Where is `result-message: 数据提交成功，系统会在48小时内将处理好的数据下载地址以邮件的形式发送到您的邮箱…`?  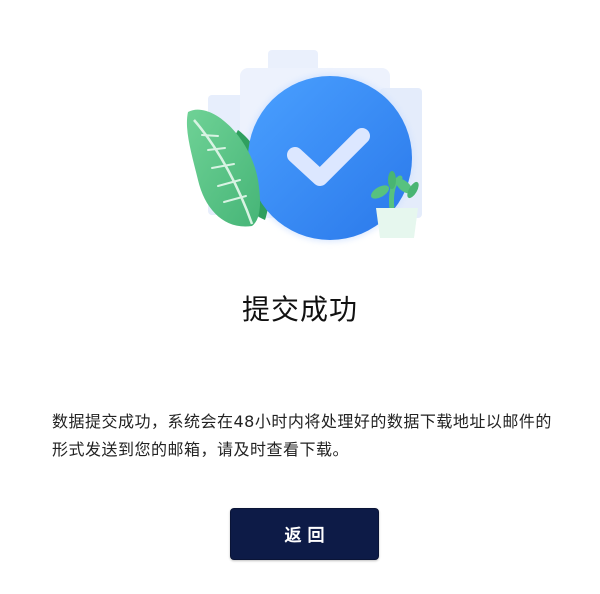
result-message: 数据提交成功，系统会在48小时内将处理好的数据下载地址以邮件的形式发送到您的邮箱… is located at coordinates (302, 435).